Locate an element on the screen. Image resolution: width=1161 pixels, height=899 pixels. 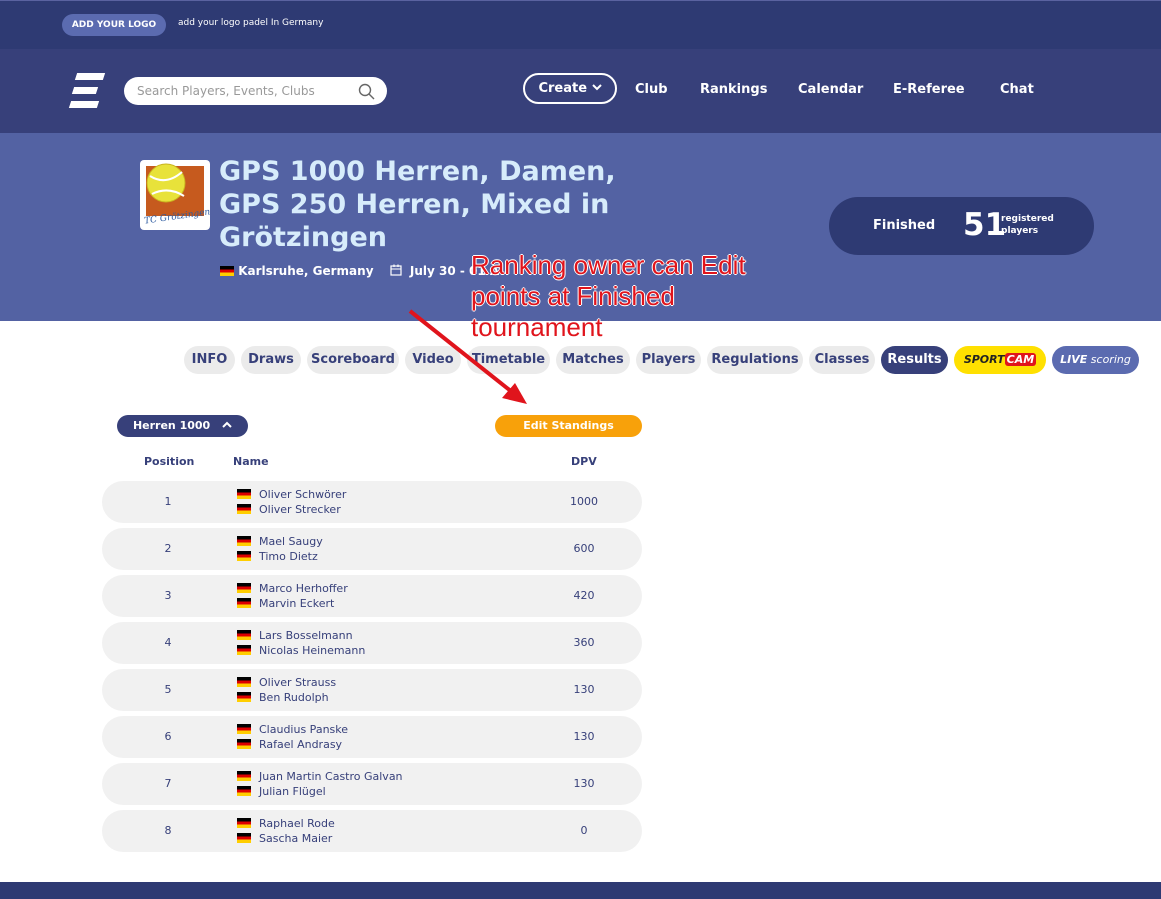
search-placeholder: Search Players, Events, Clubs is located at coordinates (226, 91).